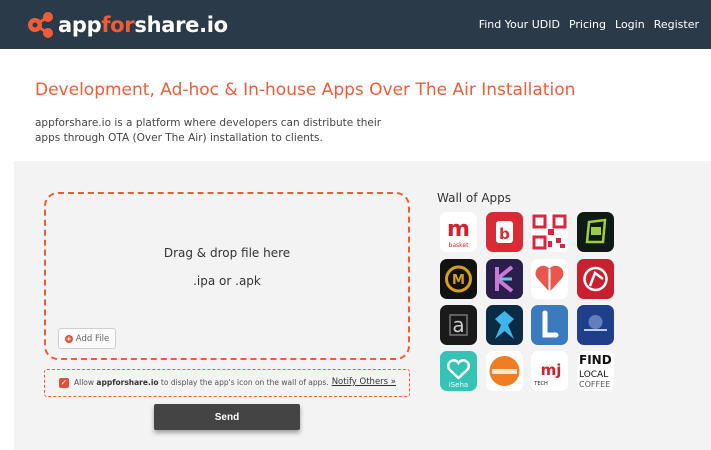 This screenshot has width=711, height=450. Describe the element at coordinates (227, 253) in the screenshot. I see `dropzone-title: Drag & drop file here` at that location.